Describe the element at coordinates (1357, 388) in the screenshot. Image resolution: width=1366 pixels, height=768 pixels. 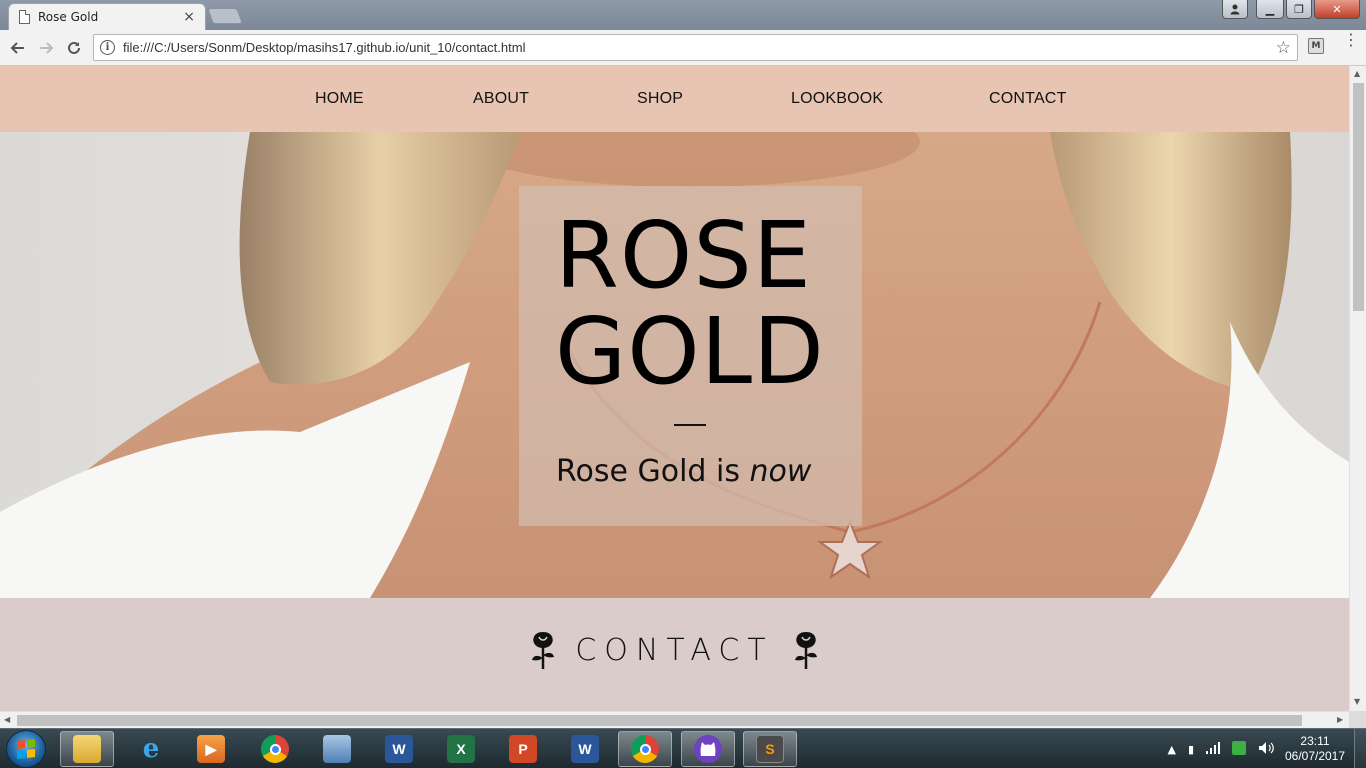
I see `vertical-scrollbar: ▲ ▼` at that location.